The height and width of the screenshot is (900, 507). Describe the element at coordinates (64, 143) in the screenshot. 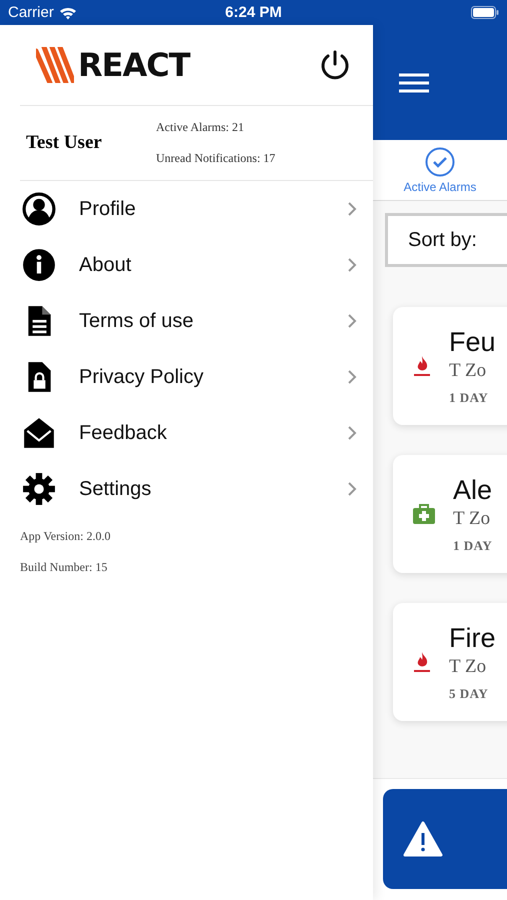

I see `user-name: Test User` at that location.